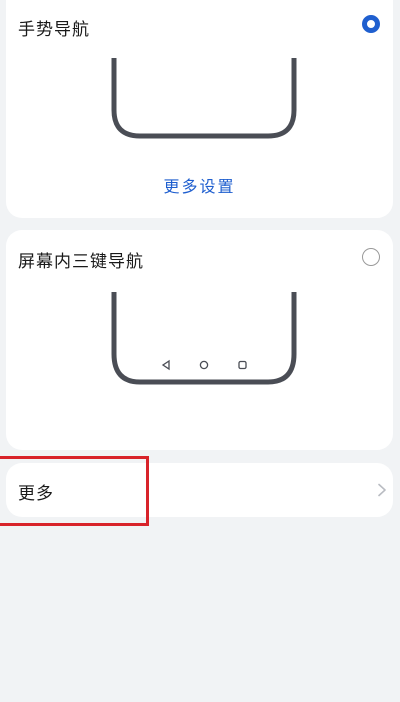 The width and height of the screenshot is (400, 702). I want to click on gesture-phone-illustration, so click(204, 98).